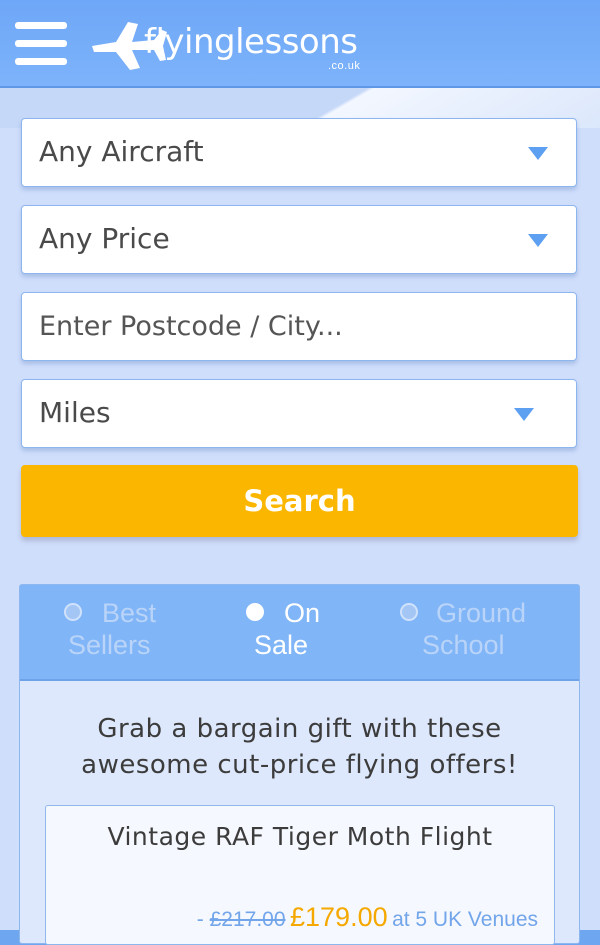 Image resolution: width=600 pixels, height=945 pixels. Describe the element at coordinates (299, 501) in the screenshot. I see `search-button: Search` at that location.